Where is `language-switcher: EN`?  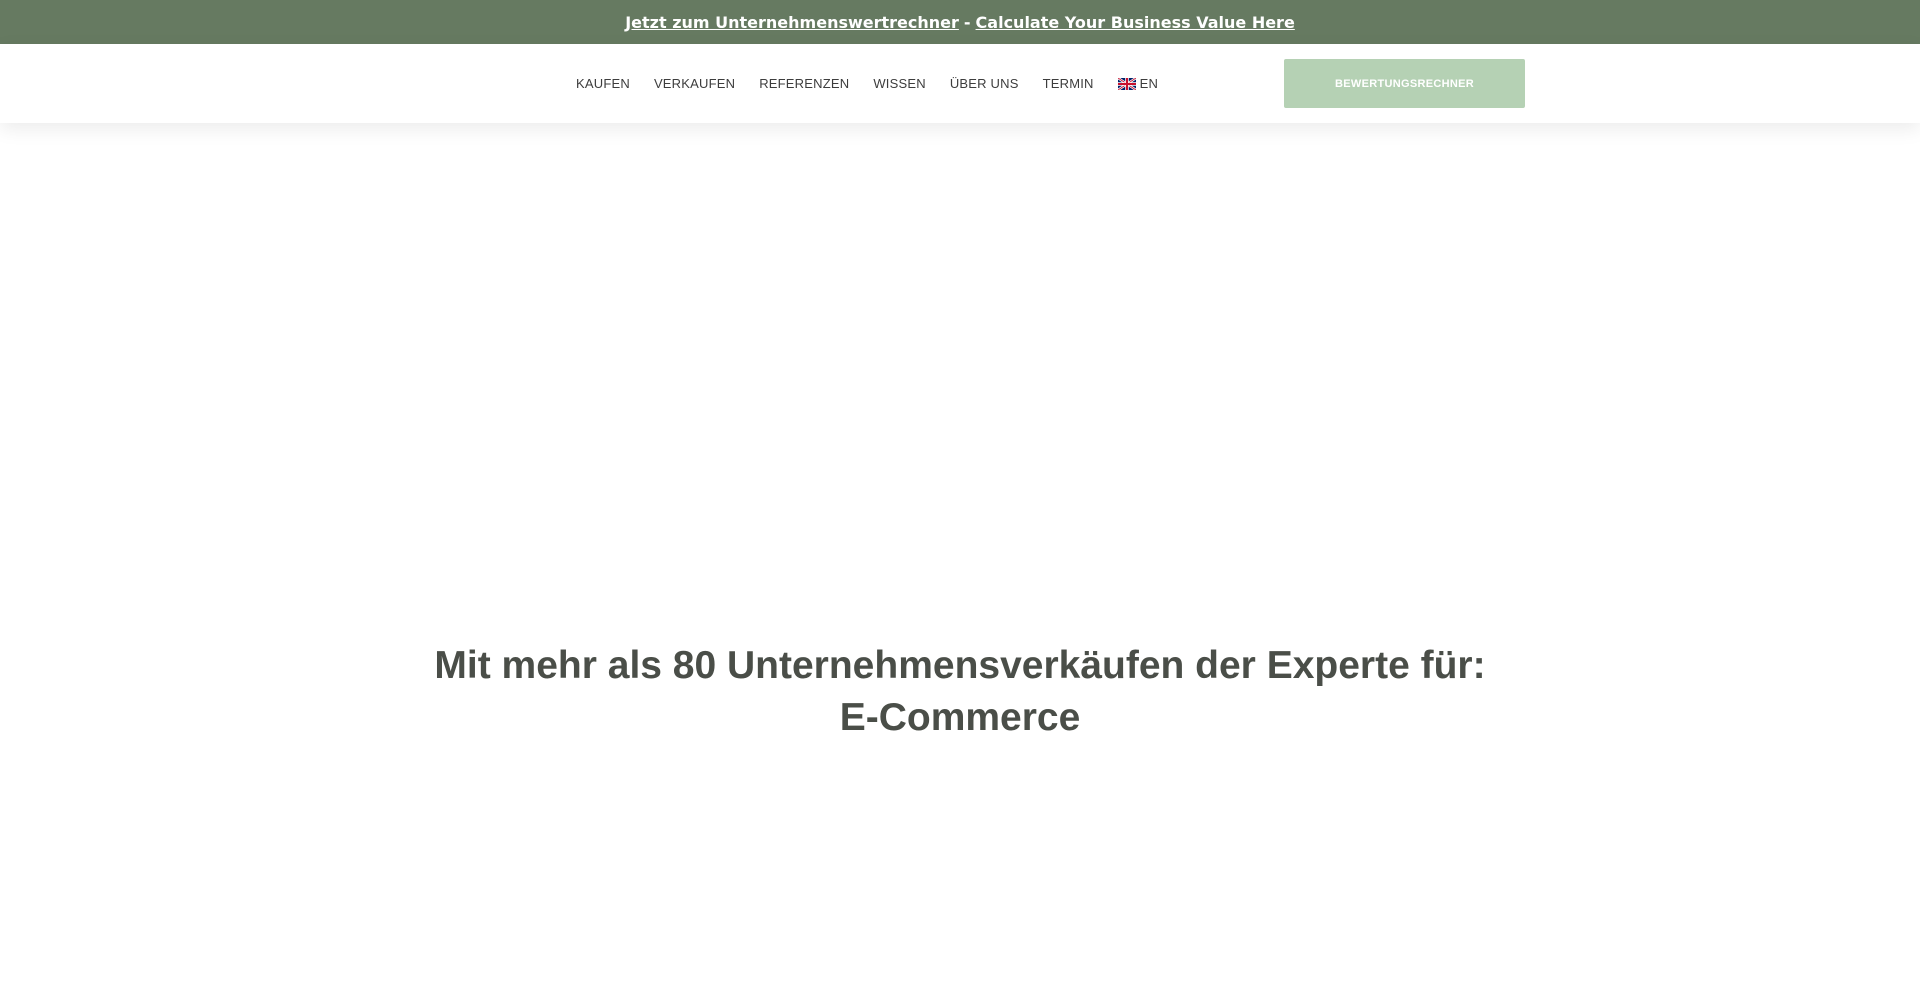 language-switcher: EN is located at coordinates (1138, 83).